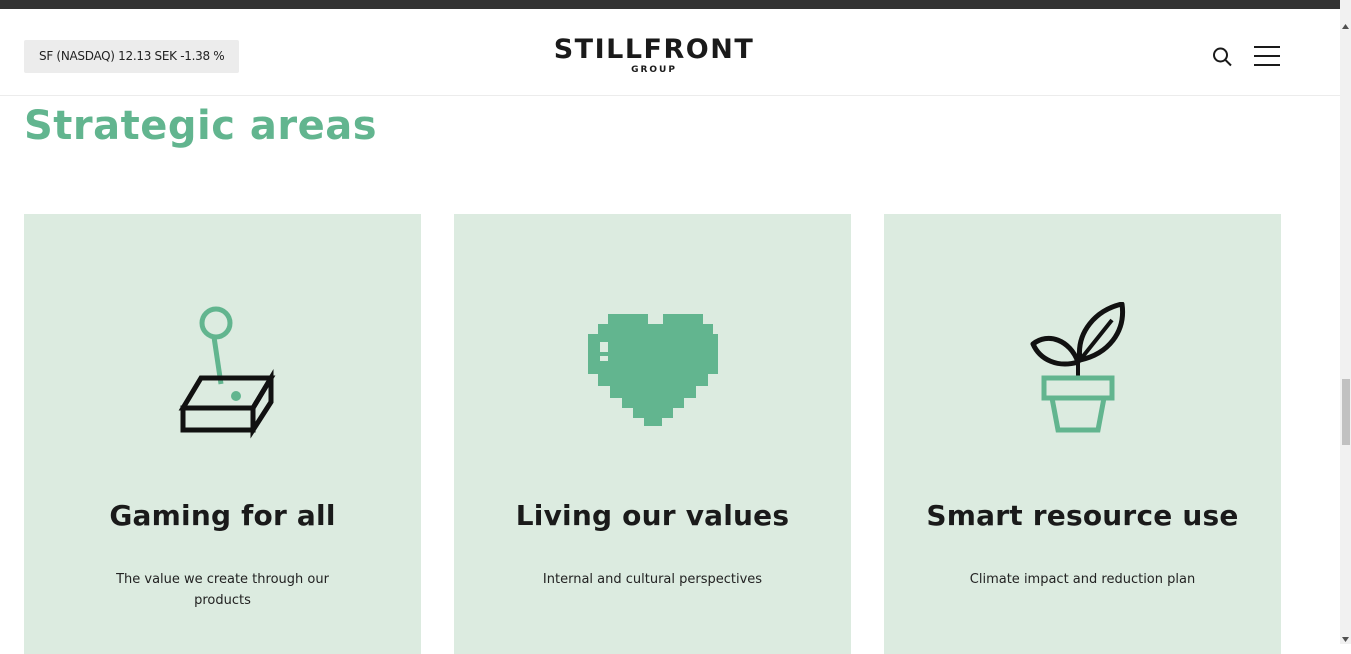 The height and width of the screenshot is (654, 1351). I want to click on card-description: The value we create through our products, so click(222, 590).